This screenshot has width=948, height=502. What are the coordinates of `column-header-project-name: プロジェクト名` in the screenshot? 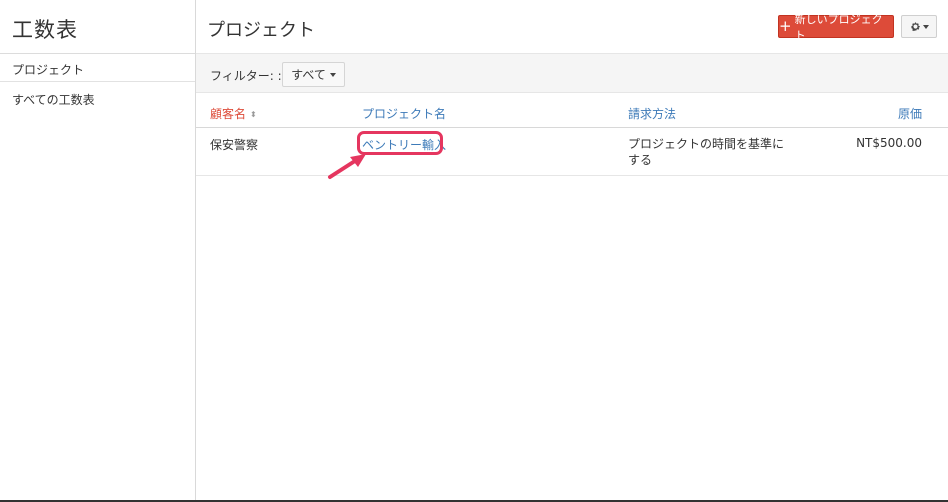 It's located at (404, 113).